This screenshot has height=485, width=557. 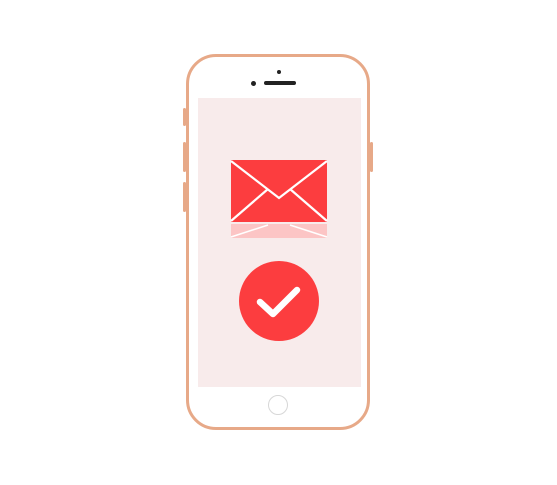 What do you see at coordinates (280, 83) in the screenshot?
I see `earpiece-speaker` at bounding box center [280, 83].